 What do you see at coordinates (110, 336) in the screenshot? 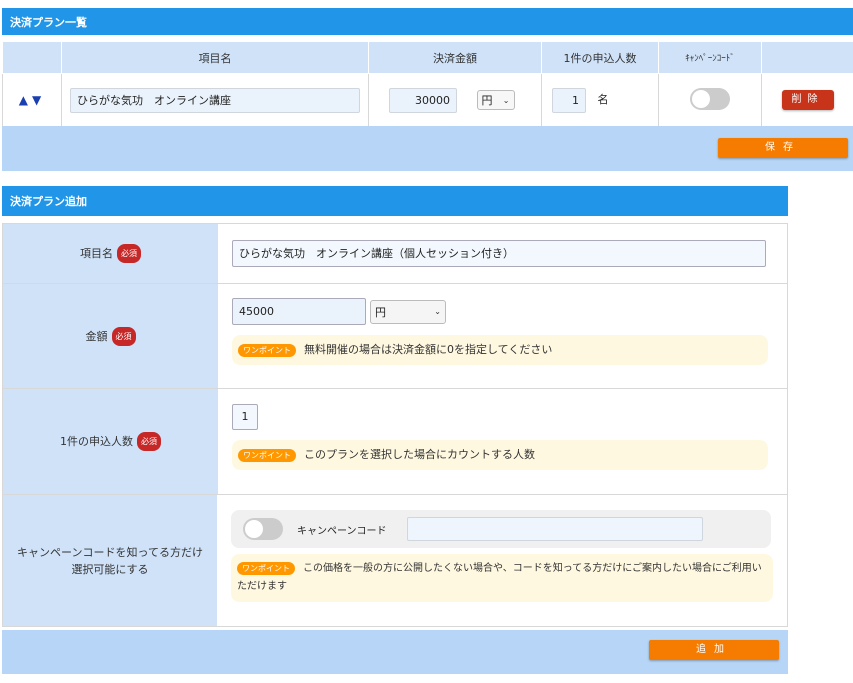
I see `amount-label: 金額 必須` at bounding box center [110, 336].